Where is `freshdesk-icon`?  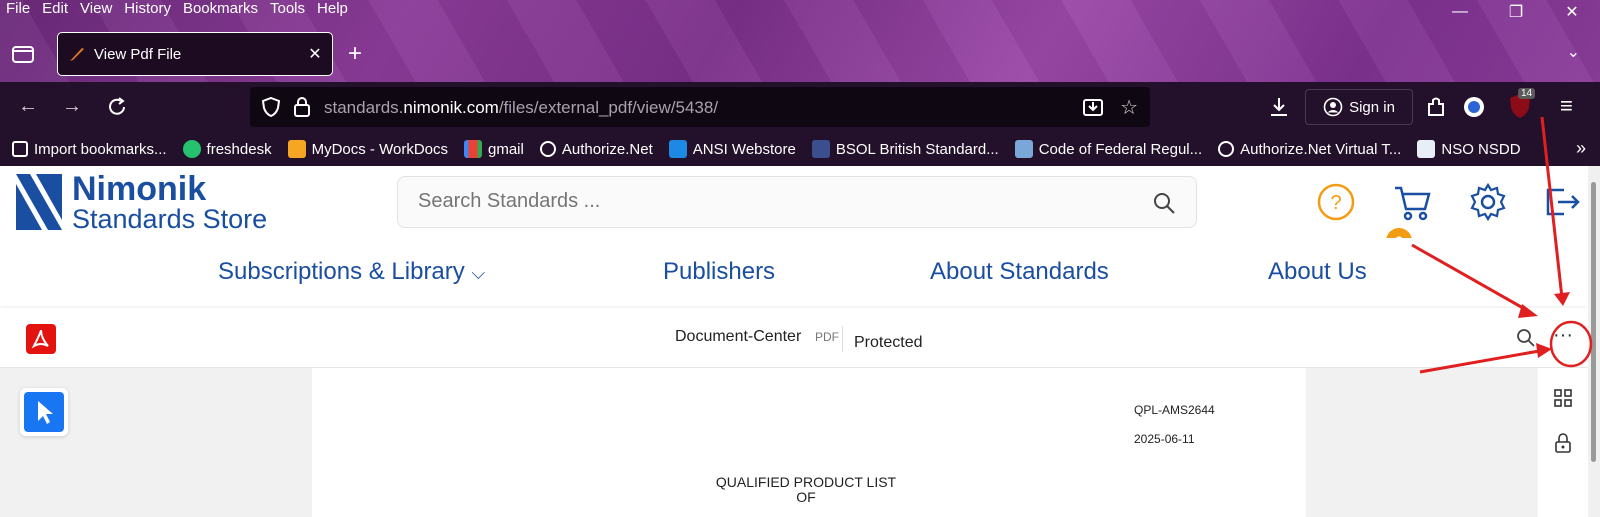 freshdesk-icon is located at coordinates (191, 149).